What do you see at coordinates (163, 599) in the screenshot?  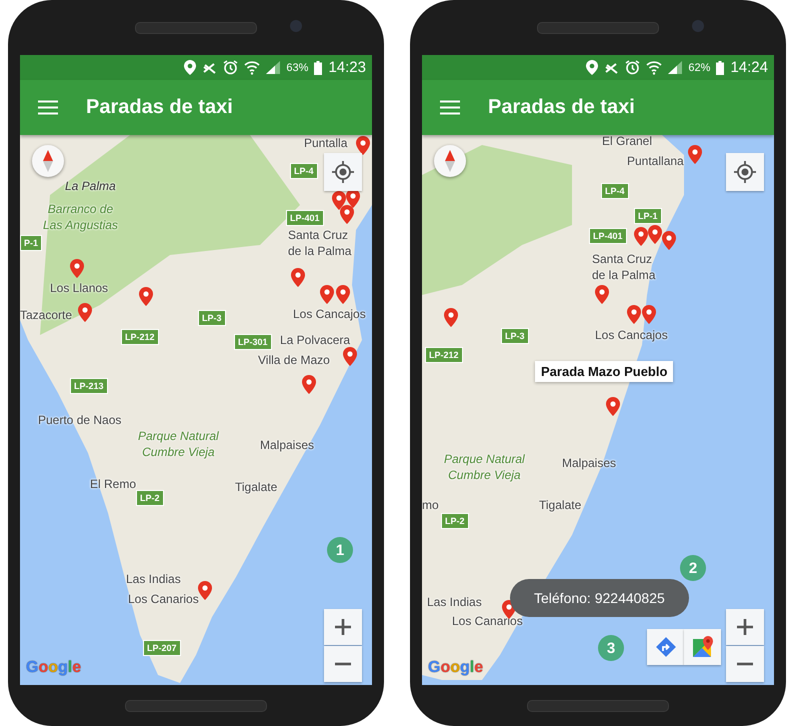 I see `place-label: Los Canarios` at bounding box center [163, 599].